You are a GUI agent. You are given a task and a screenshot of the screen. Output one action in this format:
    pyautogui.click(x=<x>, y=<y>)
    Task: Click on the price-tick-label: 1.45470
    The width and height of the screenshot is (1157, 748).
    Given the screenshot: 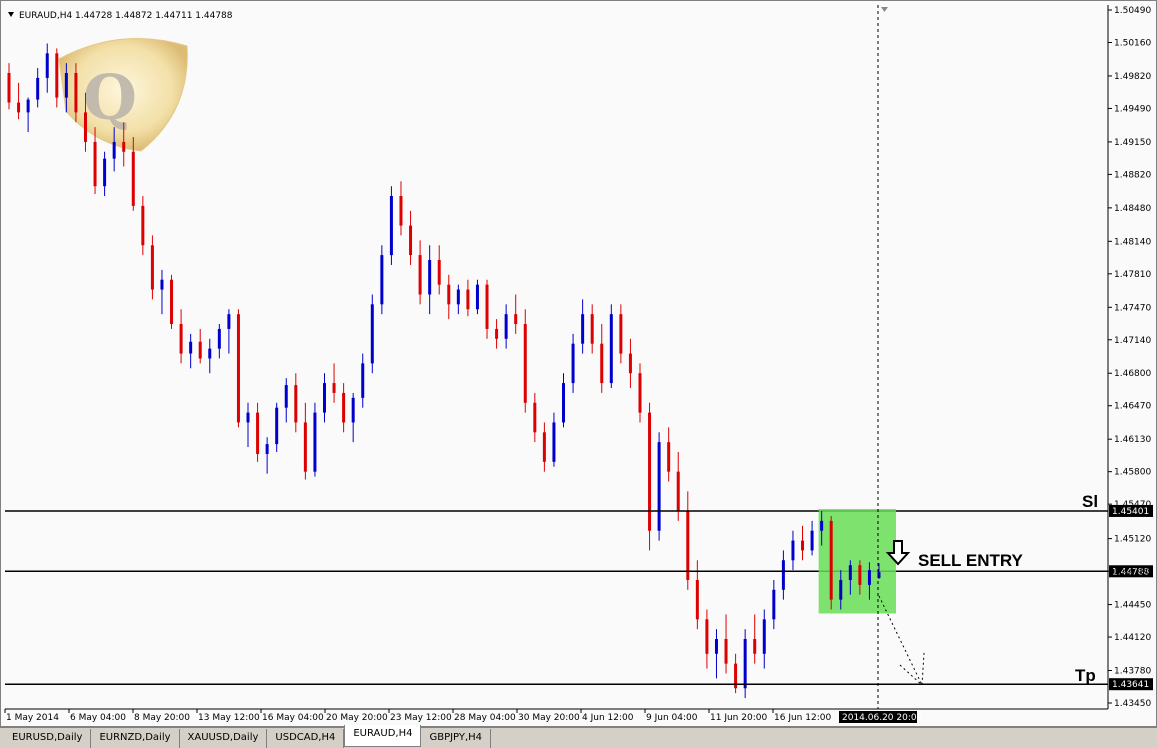 What is the action you would take?
    pyautogui.click(x=1132, y=505)
    